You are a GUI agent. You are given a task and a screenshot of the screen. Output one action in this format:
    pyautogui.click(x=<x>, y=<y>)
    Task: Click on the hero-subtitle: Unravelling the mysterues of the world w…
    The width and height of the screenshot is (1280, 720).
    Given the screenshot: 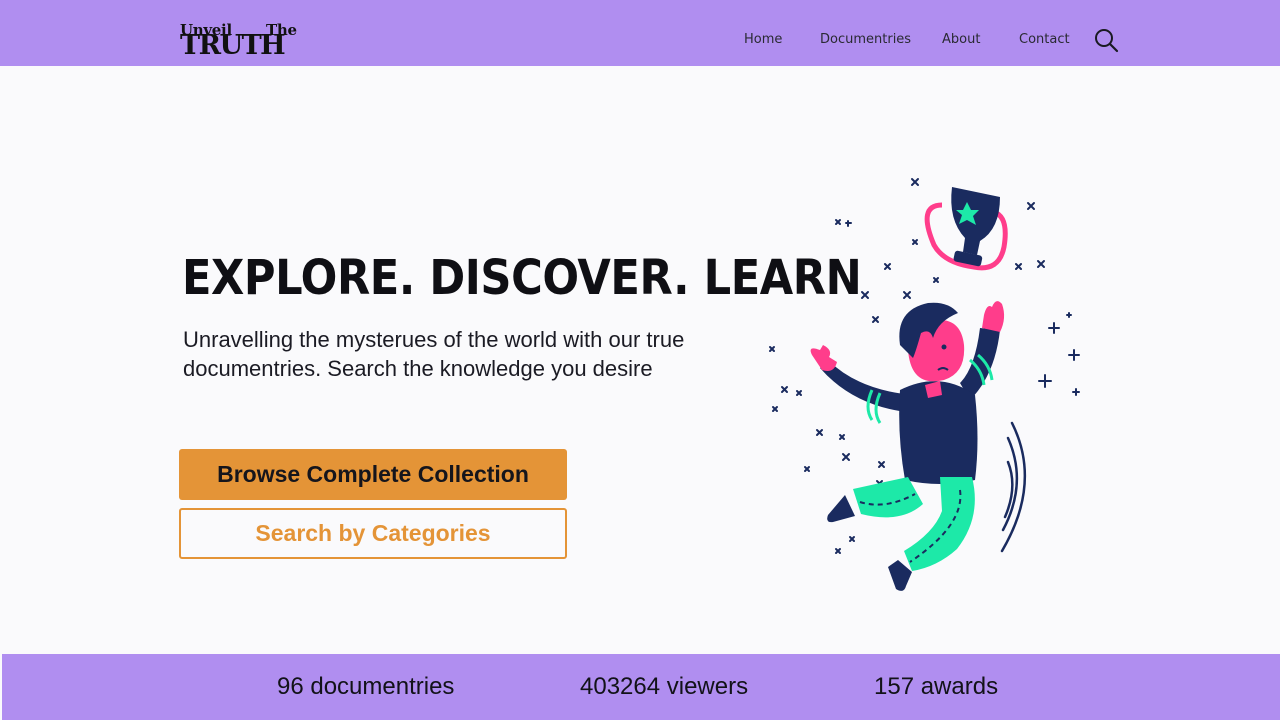 What is the action you would take?
    pyautogui.click(x=434, y=354)
    